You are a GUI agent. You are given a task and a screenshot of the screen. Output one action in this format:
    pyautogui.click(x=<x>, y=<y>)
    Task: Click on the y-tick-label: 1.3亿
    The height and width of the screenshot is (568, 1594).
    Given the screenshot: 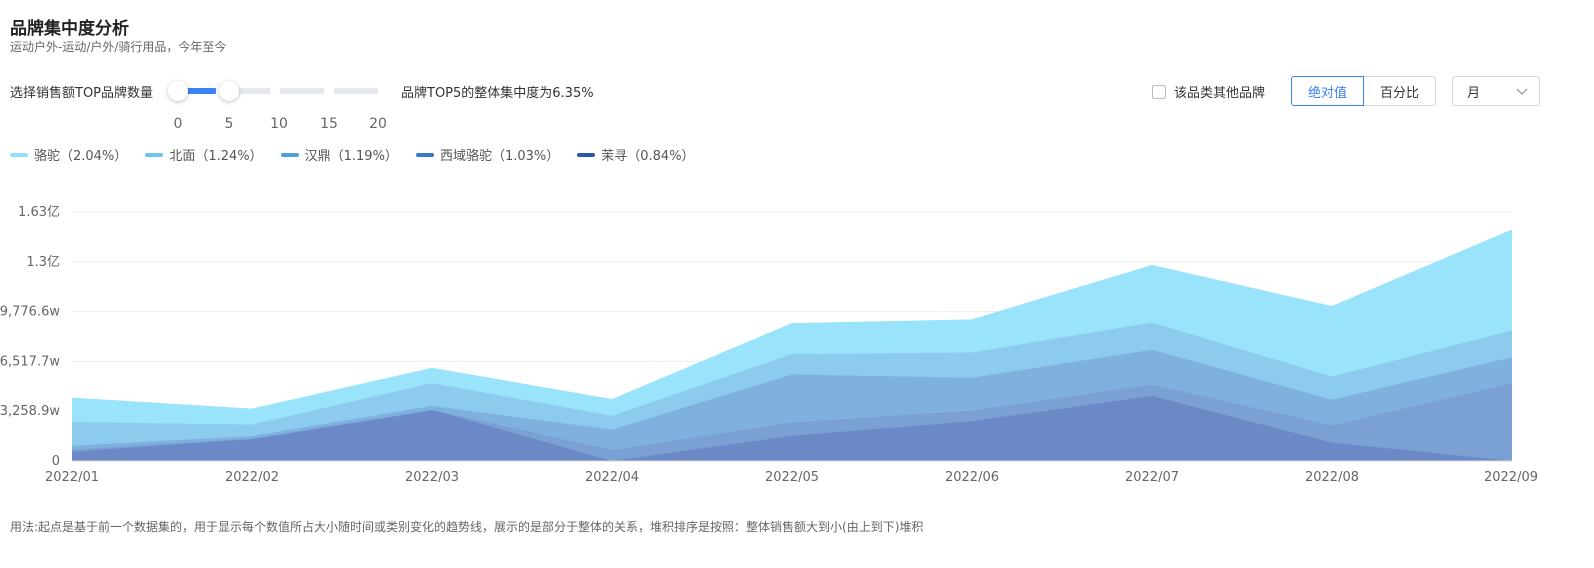 What is the action you would take?
    pyautogui.click(x=43, y=262)
    